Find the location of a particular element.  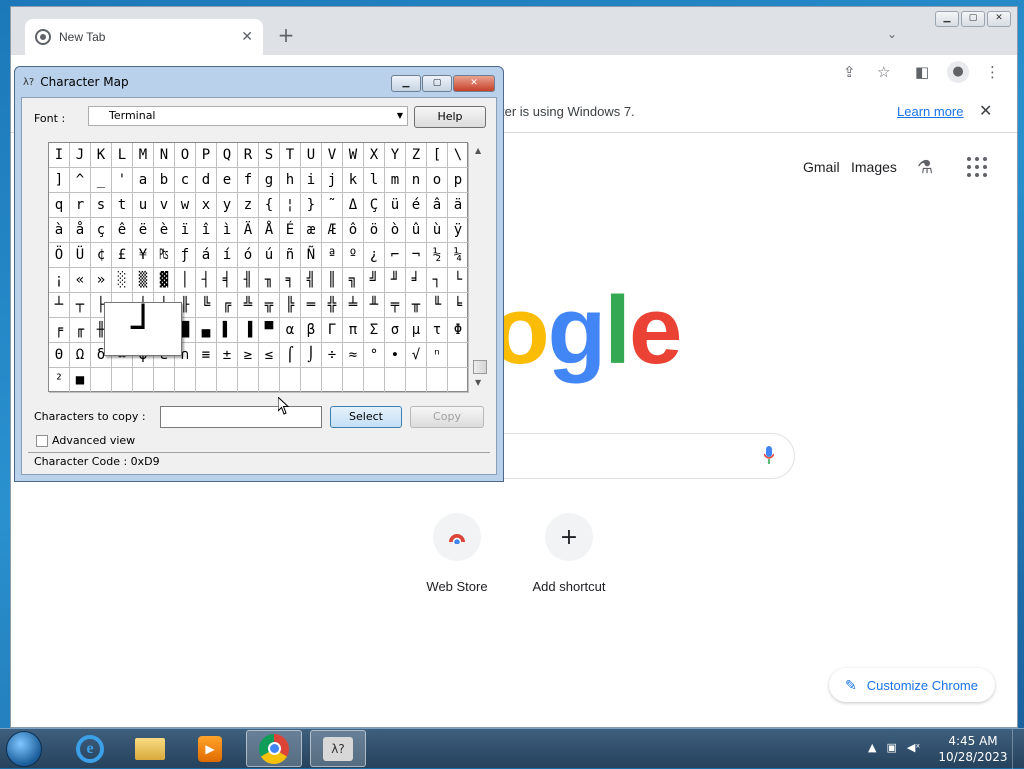

character-cell: ⌠ is located at coordinates (290, 355).